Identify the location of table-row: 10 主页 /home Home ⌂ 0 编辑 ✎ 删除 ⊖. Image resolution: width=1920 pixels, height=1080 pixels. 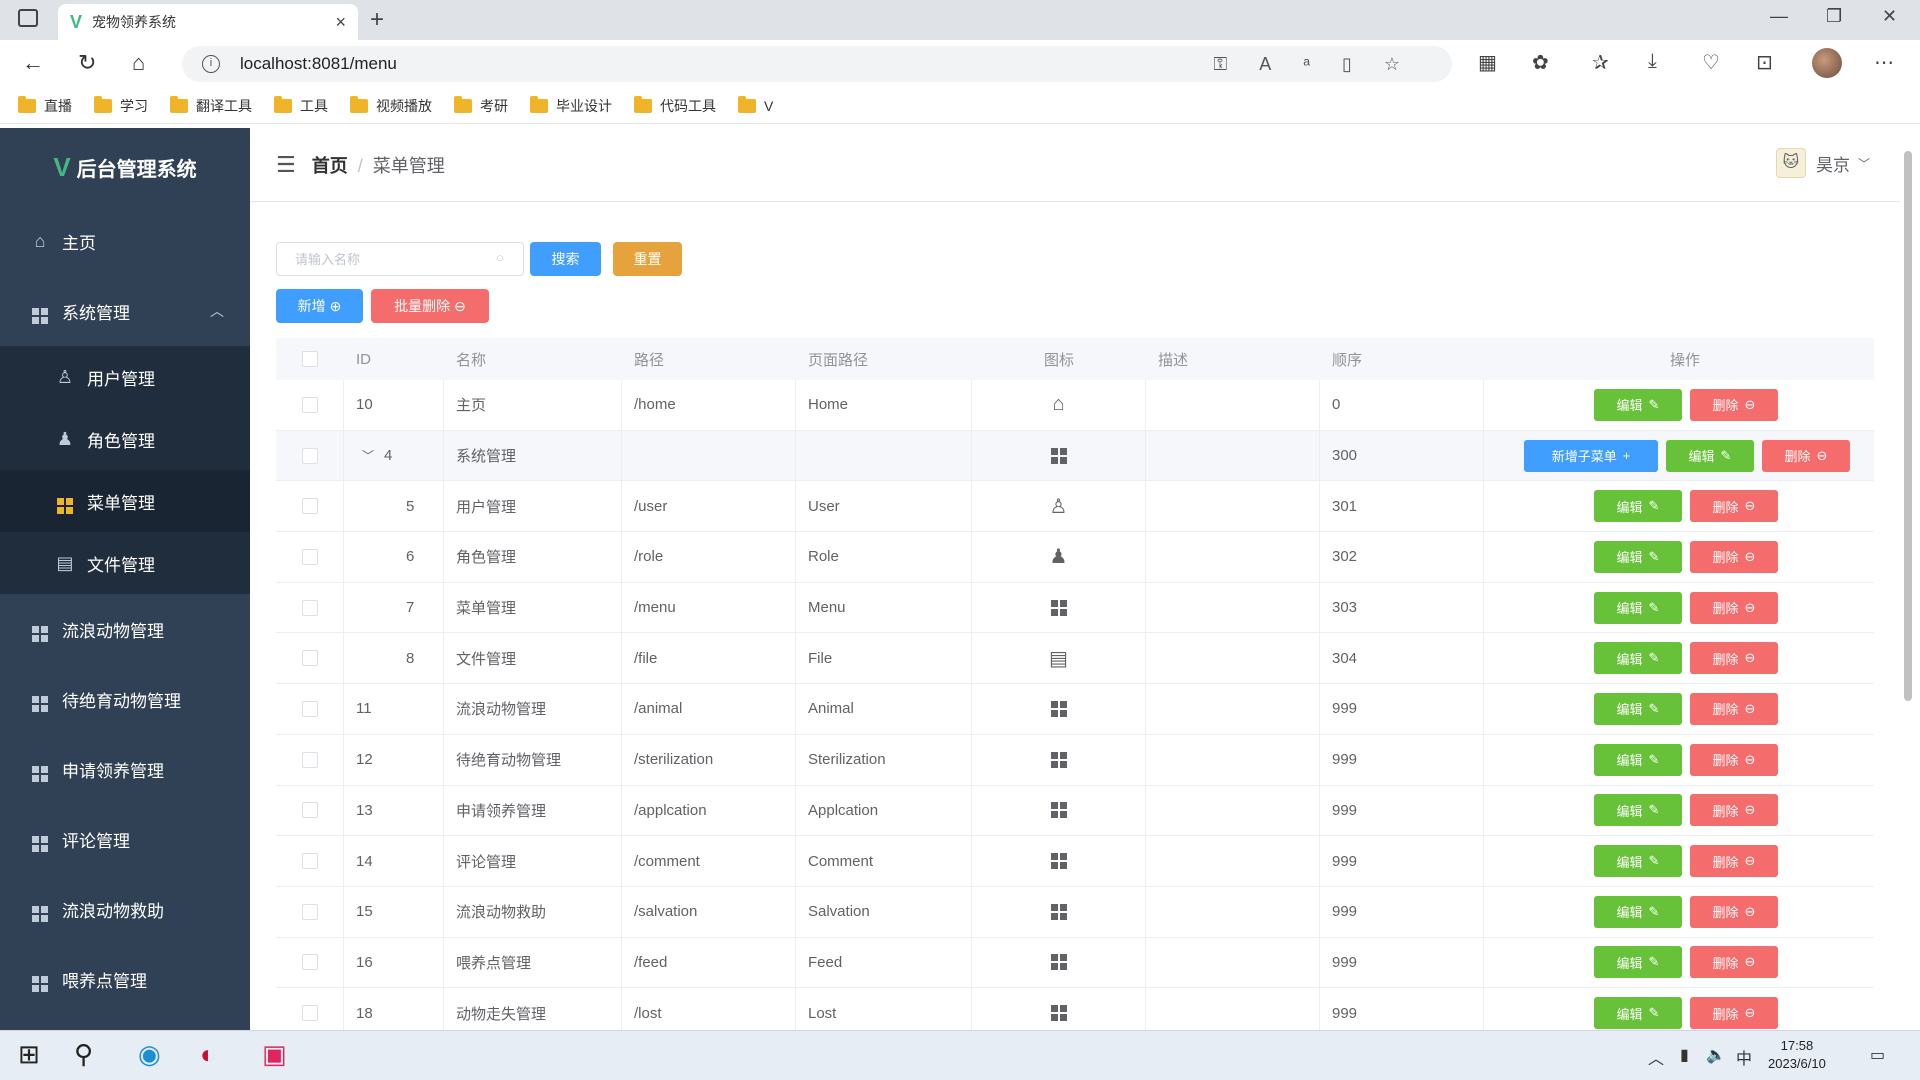
(1075, 405).